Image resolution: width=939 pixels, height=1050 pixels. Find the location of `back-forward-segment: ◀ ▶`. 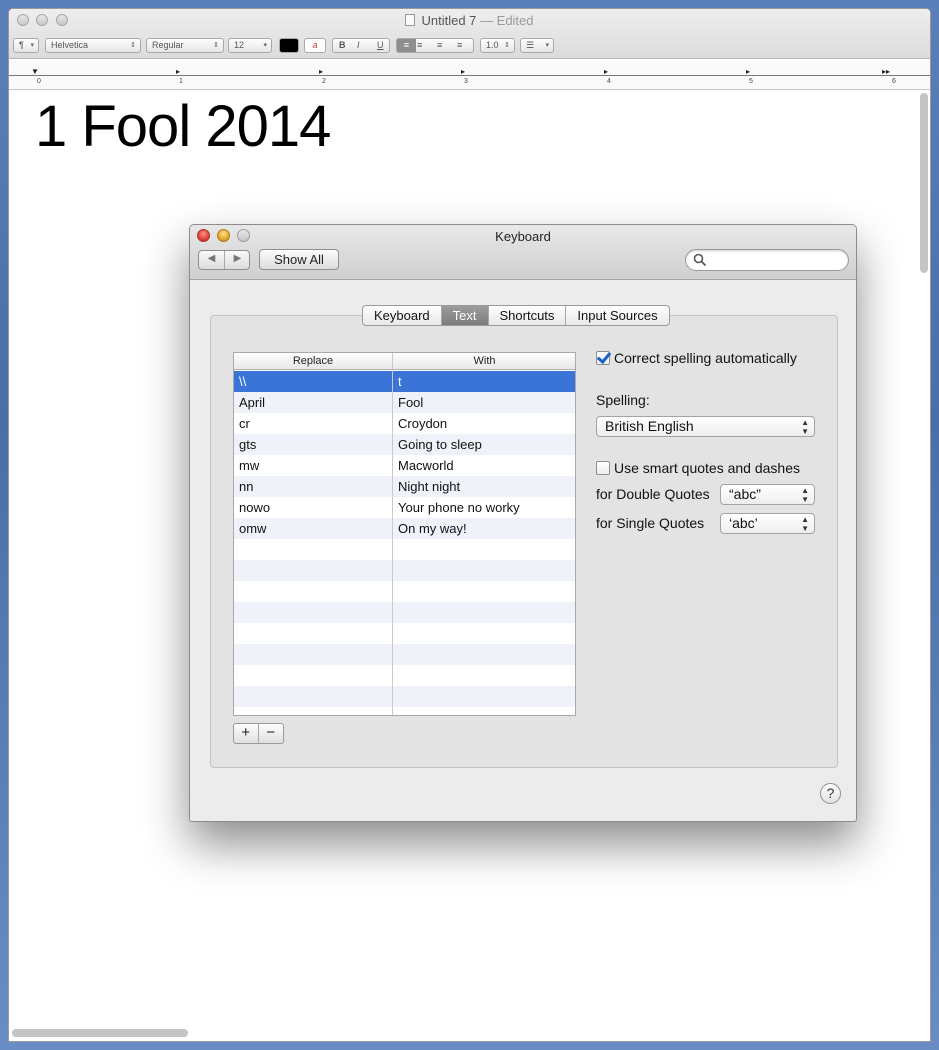

back-forward-segment: ◀ ▶ is located at coordinates (224, 260).